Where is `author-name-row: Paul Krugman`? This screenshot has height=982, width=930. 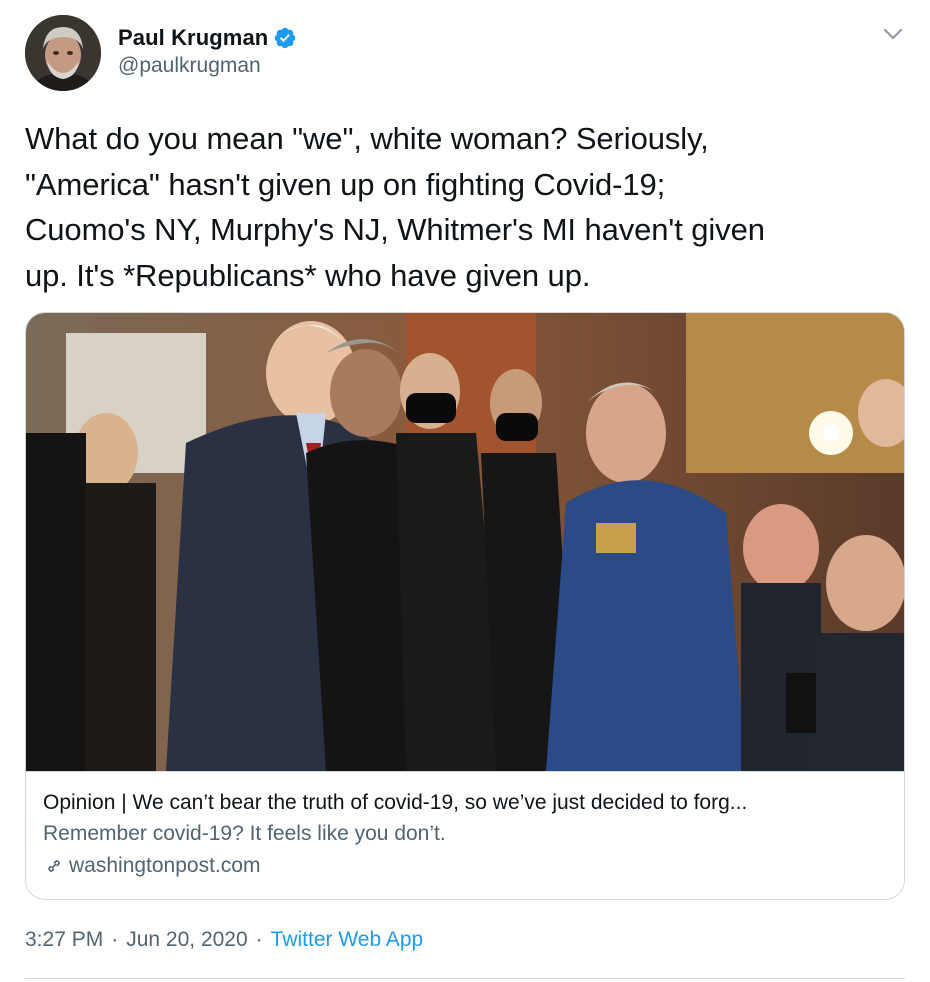
author-name-row: Paul Krugman is located at coordinates (207, 38).